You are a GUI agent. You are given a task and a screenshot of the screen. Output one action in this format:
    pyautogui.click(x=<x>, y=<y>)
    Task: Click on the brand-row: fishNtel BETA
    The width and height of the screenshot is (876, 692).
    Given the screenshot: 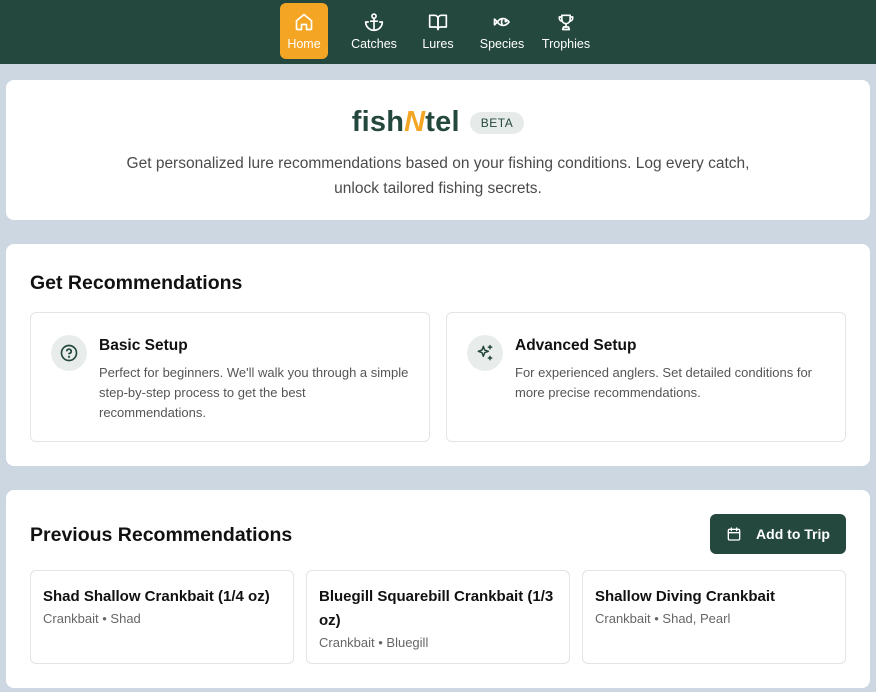 What is the action you would take?
    pyautogui.click(x=438, y=122)
    